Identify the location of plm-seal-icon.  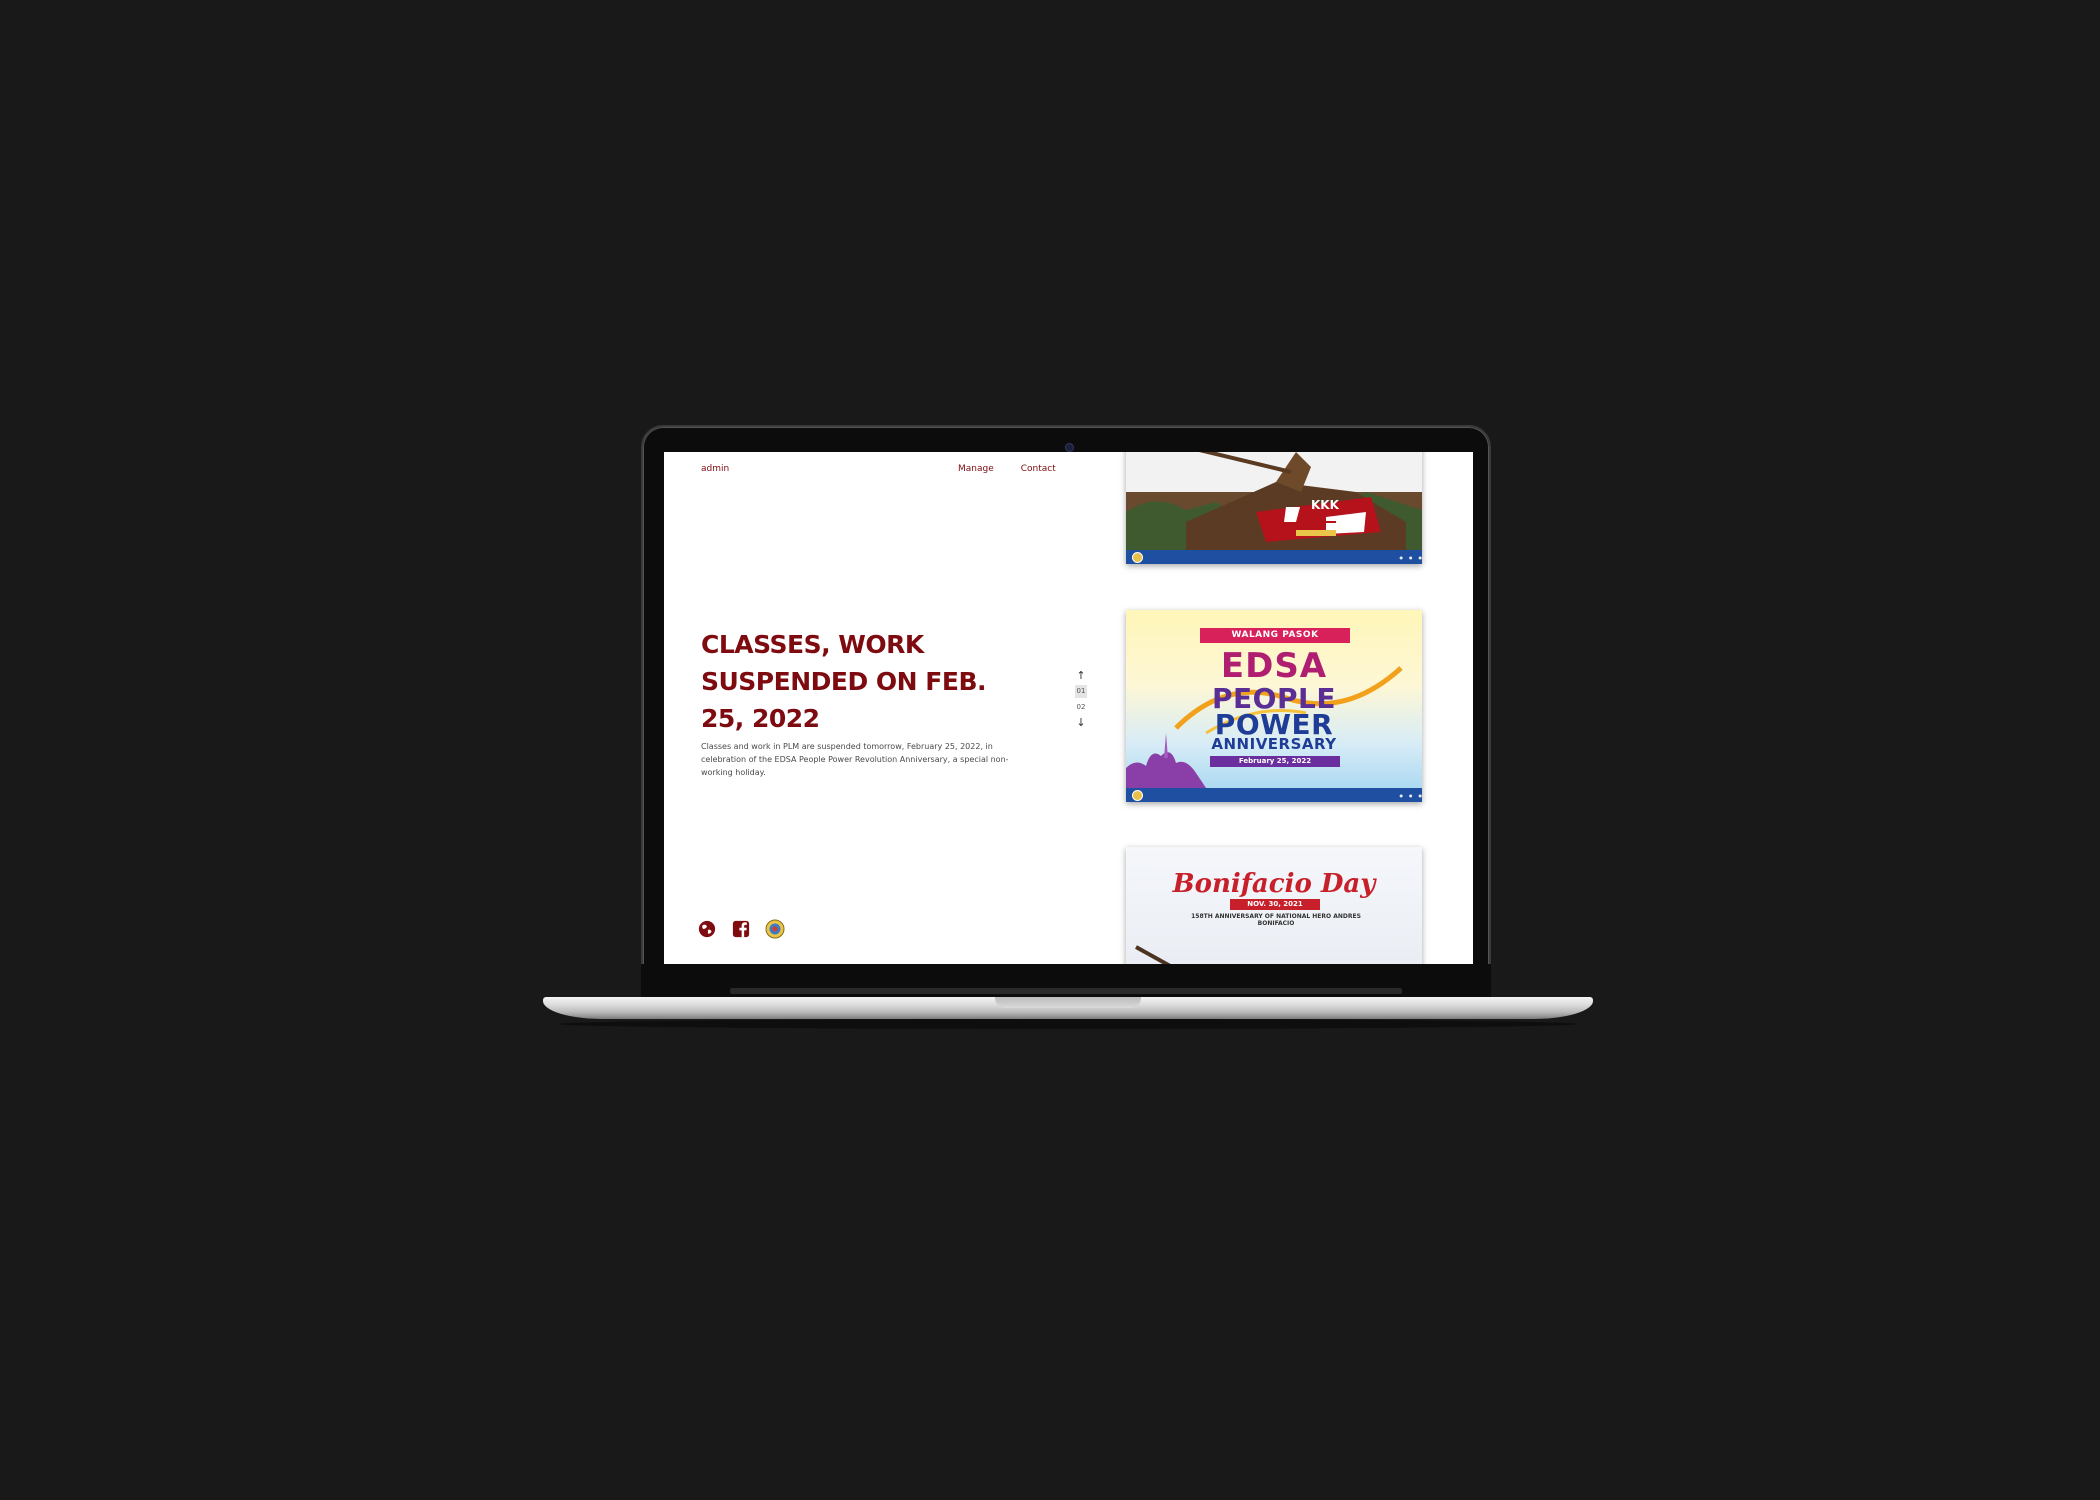
(775, 929).